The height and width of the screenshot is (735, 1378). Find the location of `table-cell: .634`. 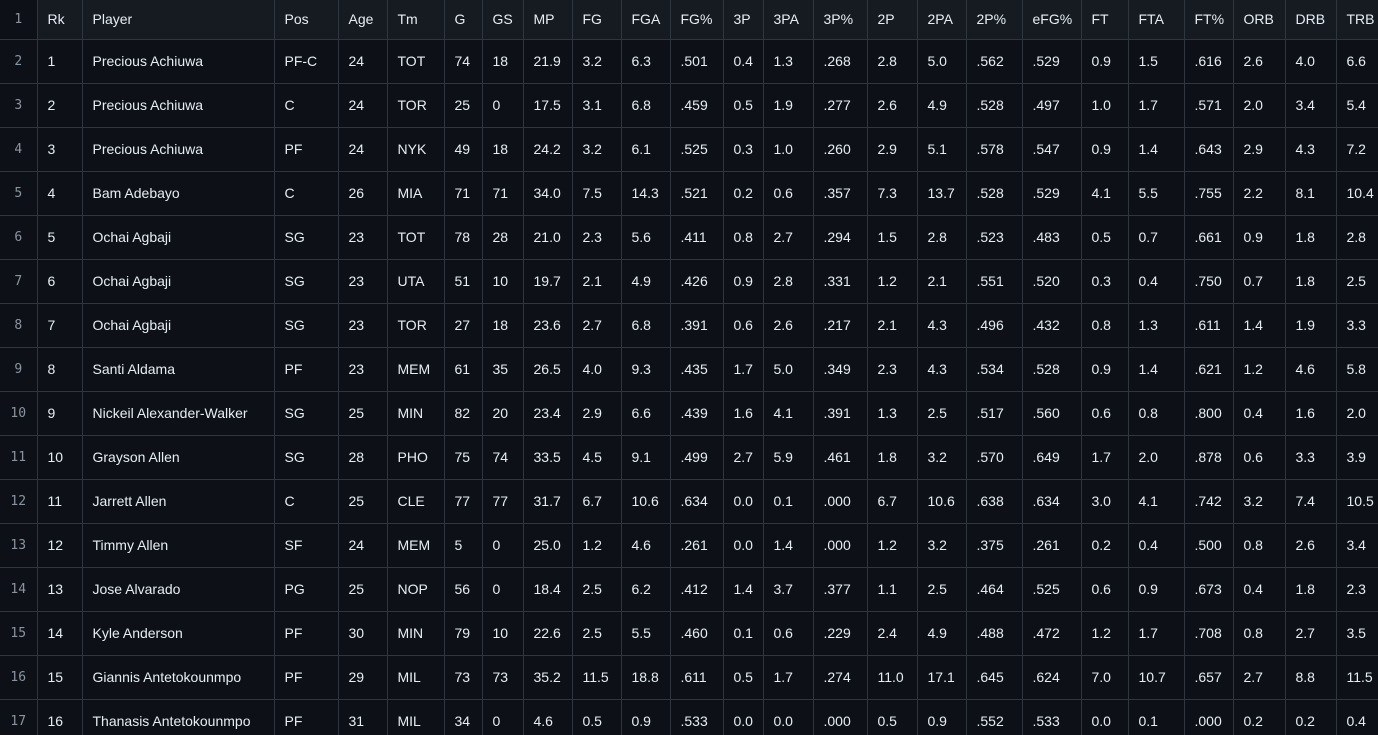

table-cell: .634 is located at coordinates (697, 501).